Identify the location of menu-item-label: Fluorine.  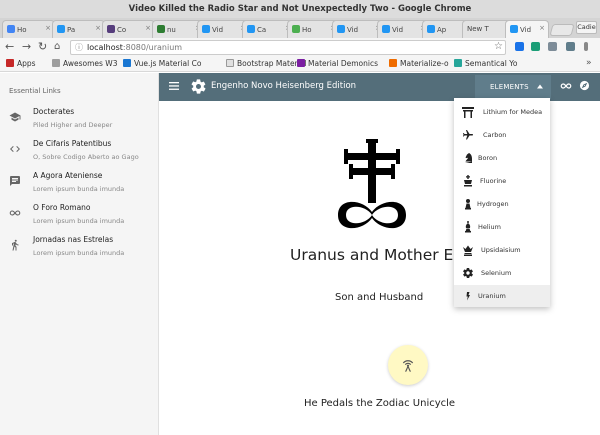
(493, 181).